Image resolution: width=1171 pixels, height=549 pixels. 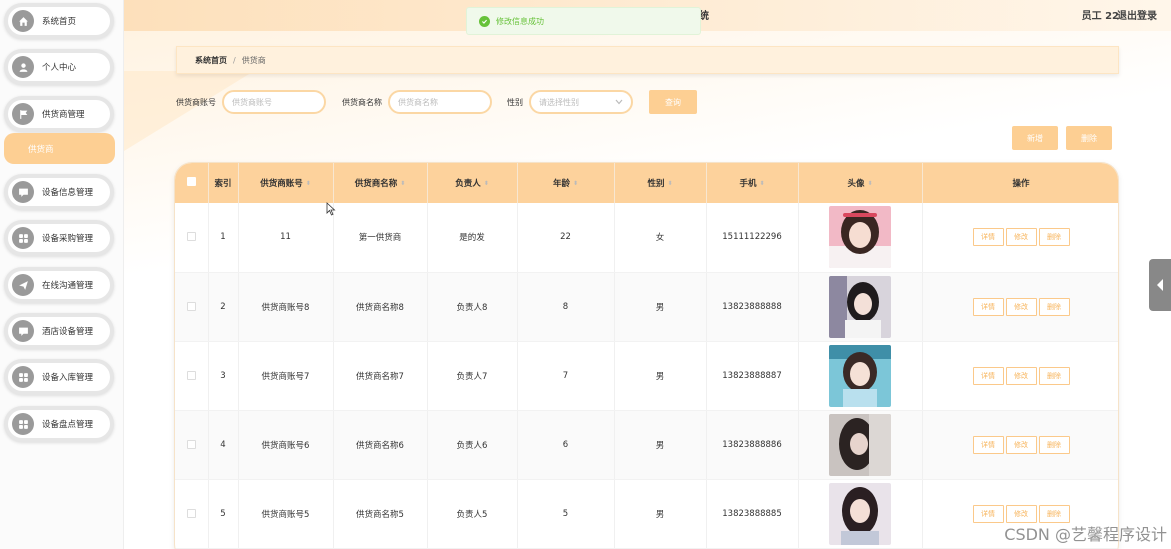 I want to click on sidebar-subitem-label: 供货商, so click(x=41, y=149).